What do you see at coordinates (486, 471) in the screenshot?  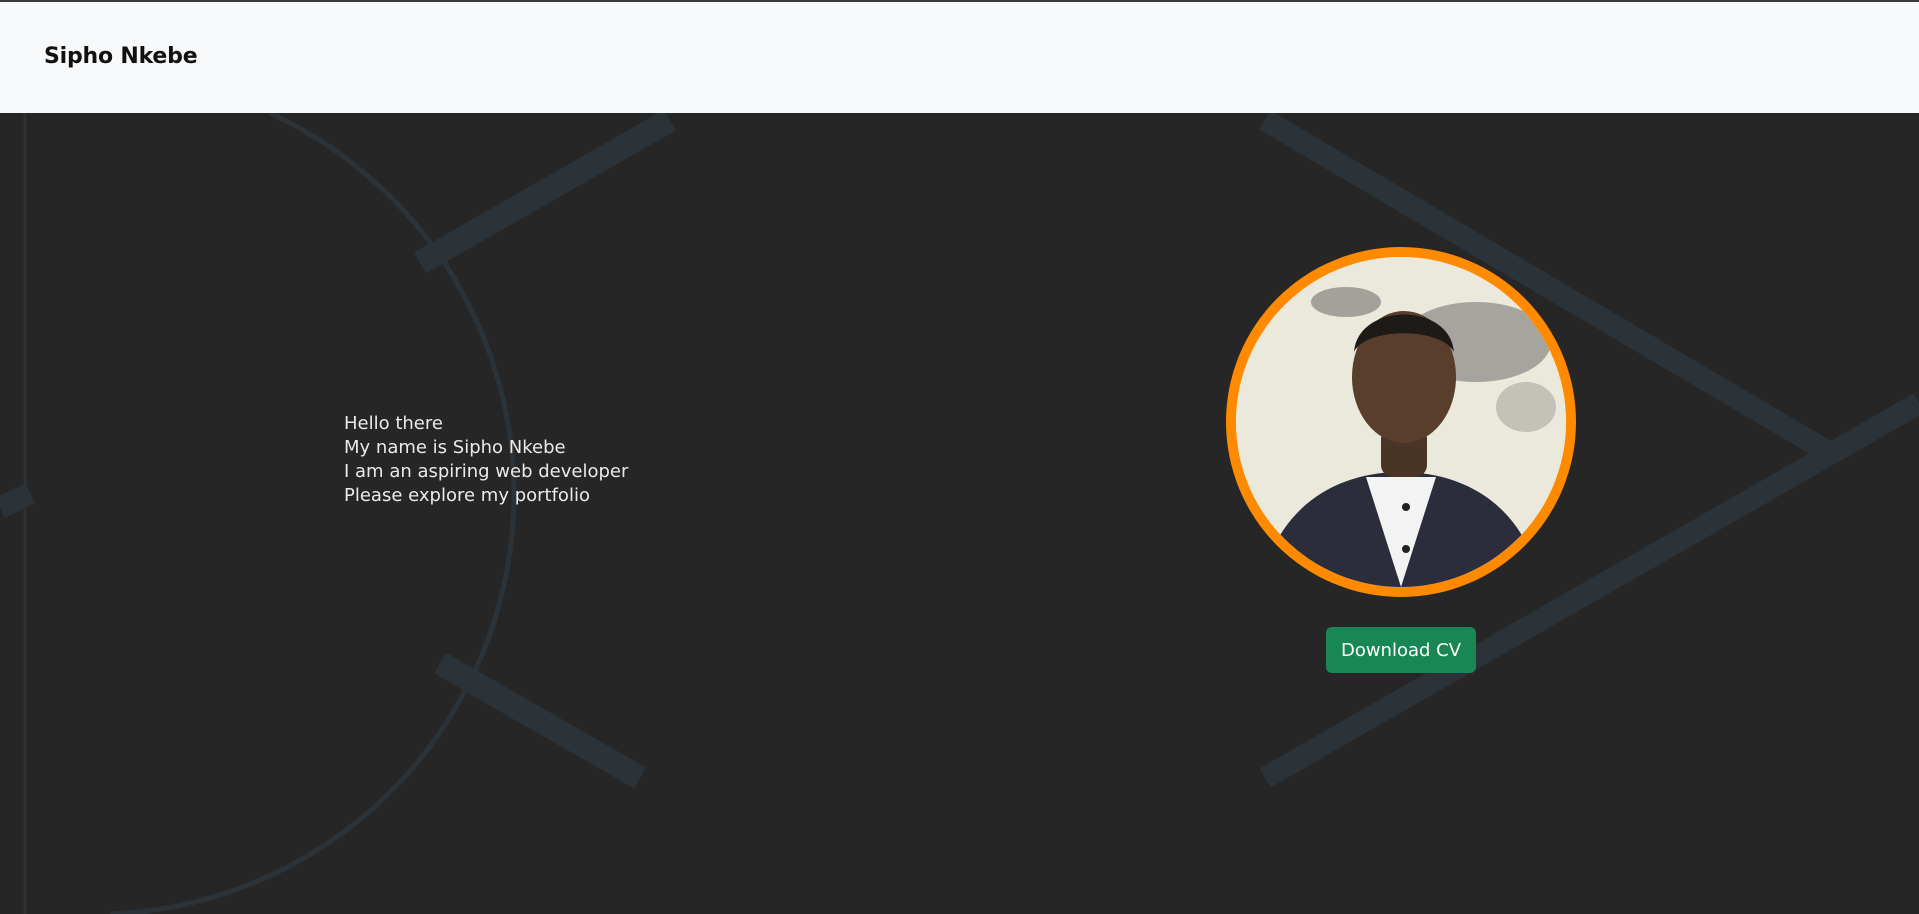 I see `intro-line-role: I am an aspiring web developer` at bounding box center [486, 471].